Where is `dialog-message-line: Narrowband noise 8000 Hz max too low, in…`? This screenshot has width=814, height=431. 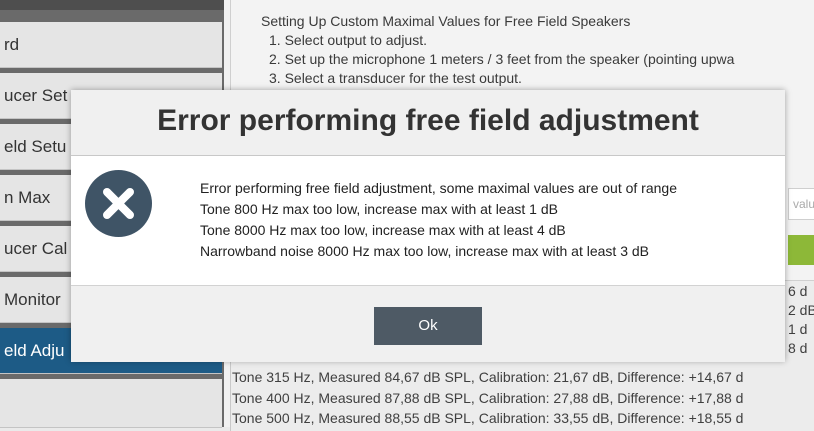 dialog-message-line: Narrowband noise 8000 Hz max too low, in… is located at coordinates (425, 251).